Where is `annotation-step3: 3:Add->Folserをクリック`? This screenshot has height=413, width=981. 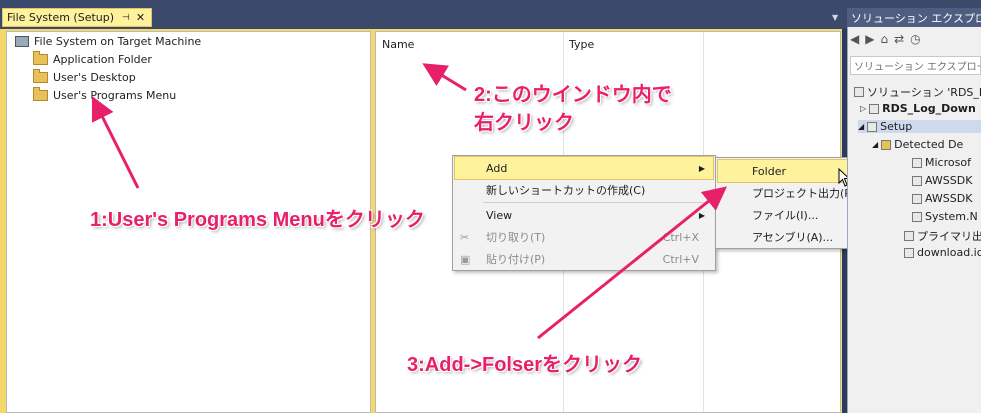 annotation-step3: 3:Add->Folserをクリック is located at coordinates (525, 365).